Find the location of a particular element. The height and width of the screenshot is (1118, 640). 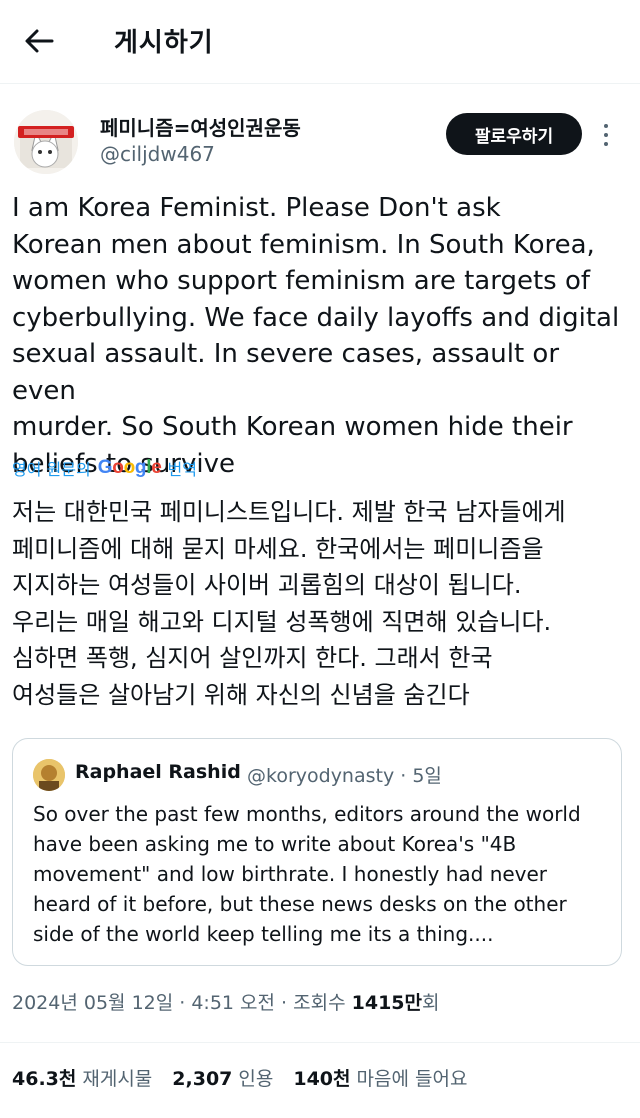

repost-label: 재게시물 is located at coordinates (117, 1079).